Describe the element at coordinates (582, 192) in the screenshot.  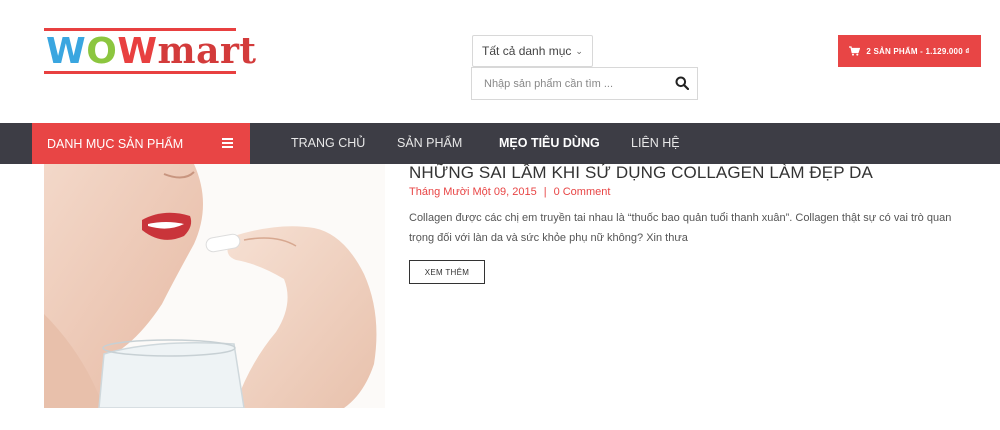
I see `post-comments-link: 0 Comment` at that location.